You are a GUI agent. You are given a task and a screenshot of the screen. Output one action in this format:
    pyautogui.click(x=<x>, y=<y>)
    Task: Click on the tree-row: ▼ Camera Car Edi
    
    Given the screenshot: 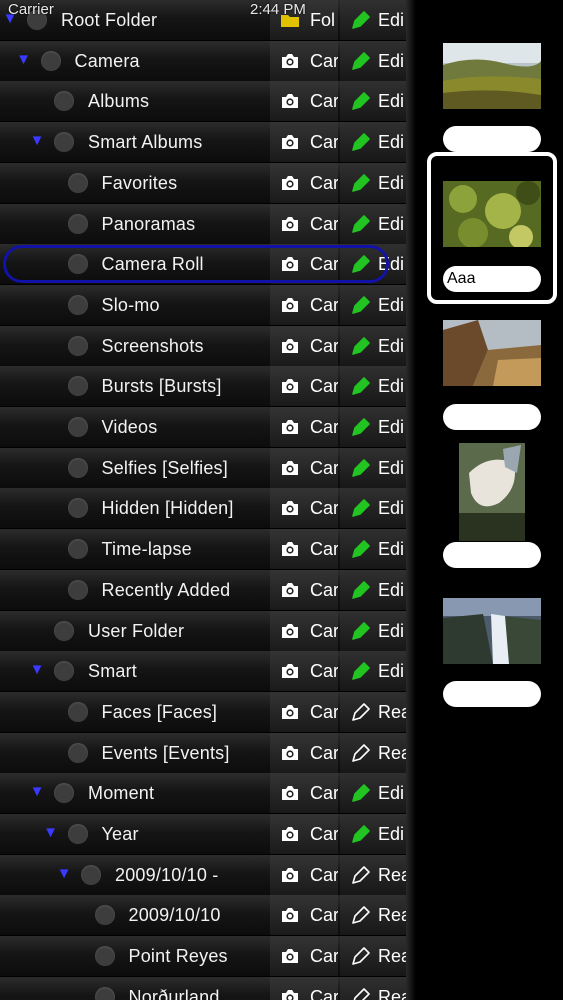 What is the action you would take?
    pyautogui.click(x=208, y=61)
    